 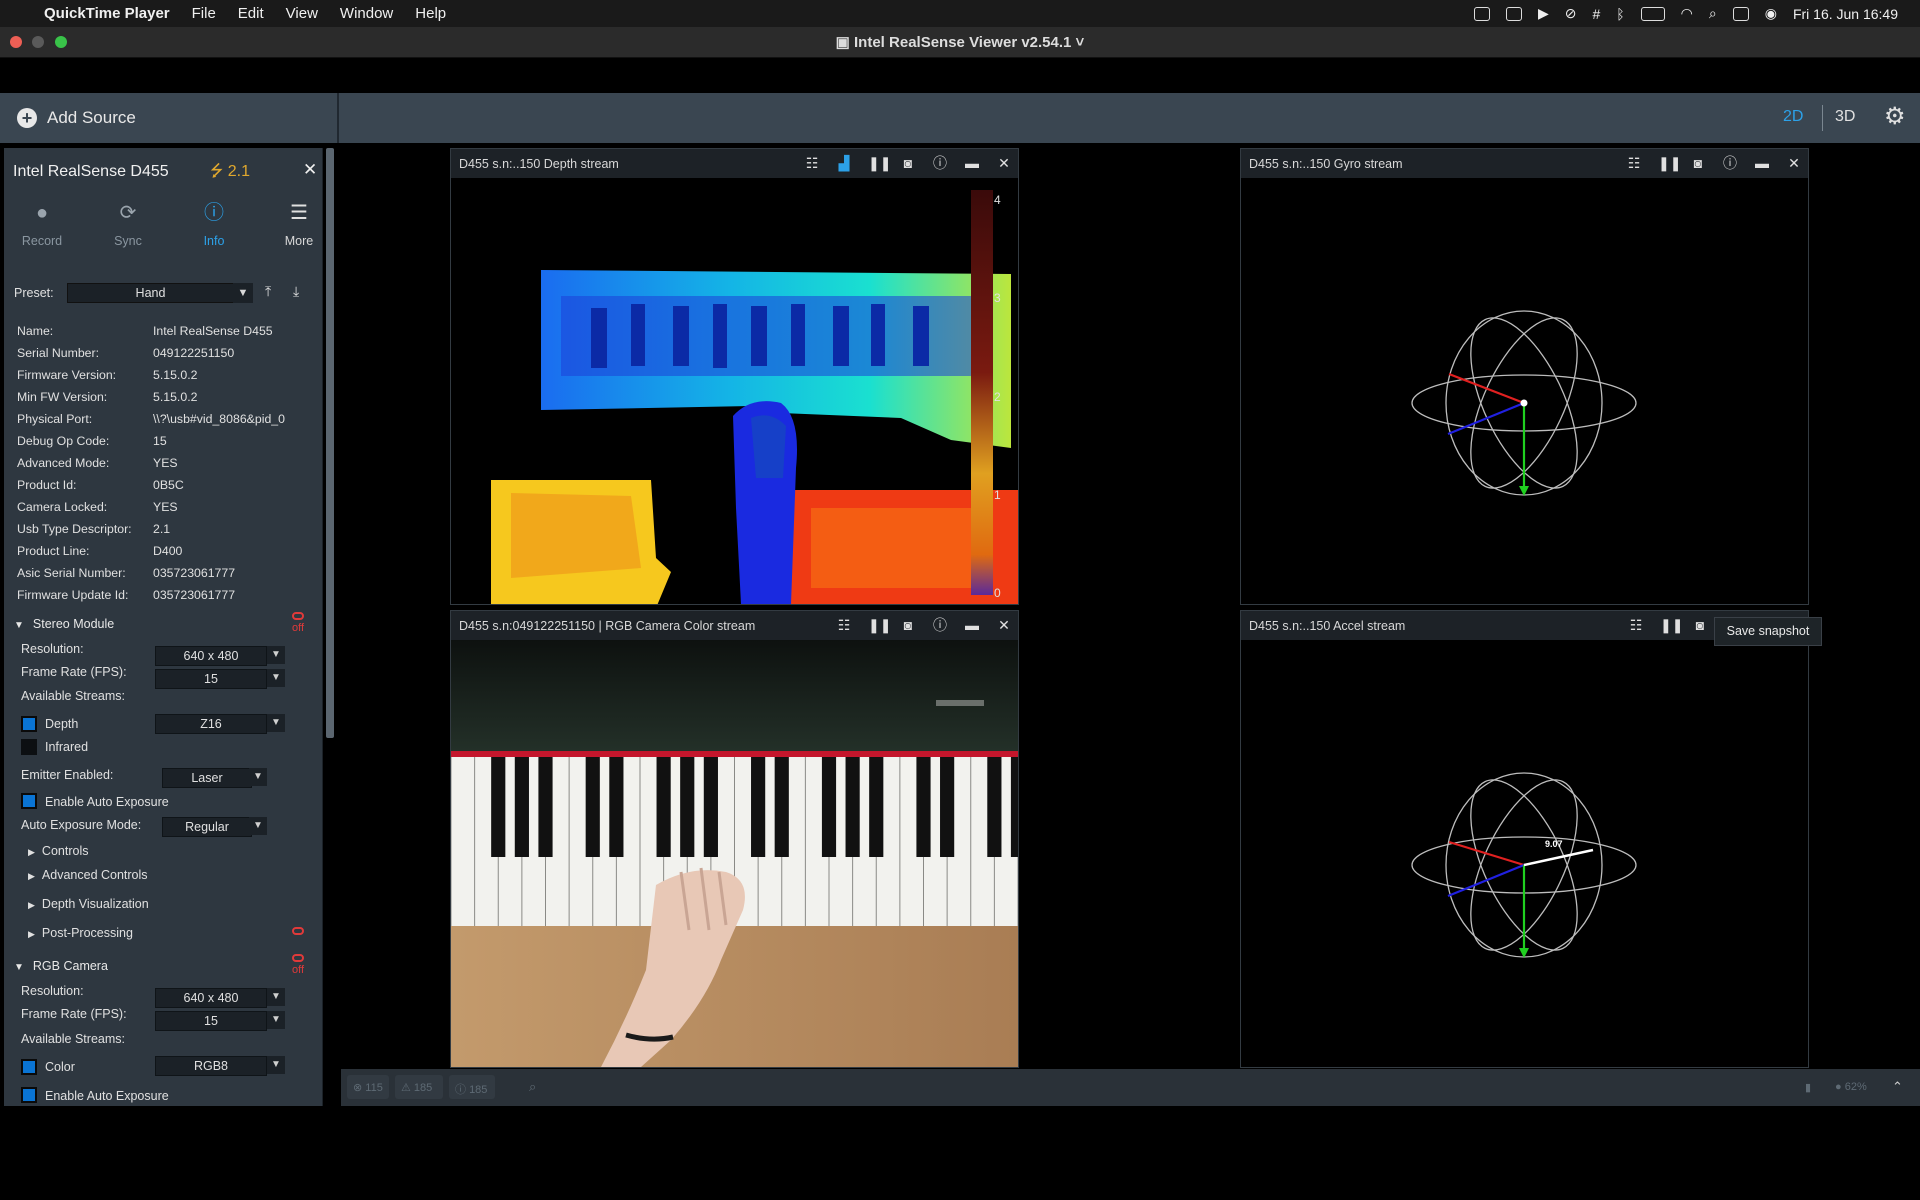 What do you see at coordinates (298, 965) in the screenshot?
I see `rgb-camera-toggle: off` at bounding box center [298, 965].